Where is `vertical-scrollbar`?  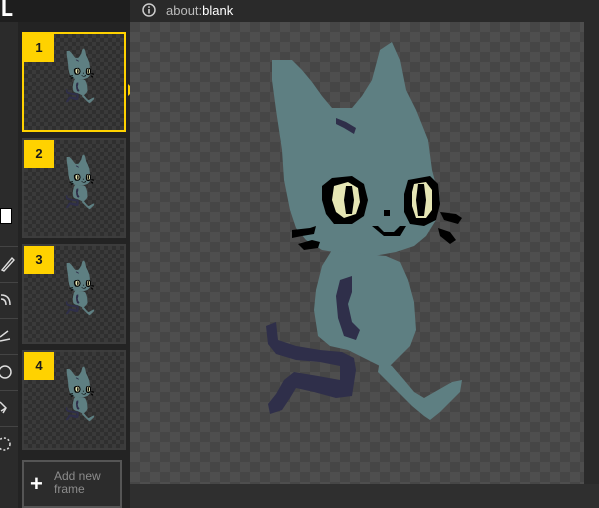
vertical-scrollbar is located at coordinates (591, 253).